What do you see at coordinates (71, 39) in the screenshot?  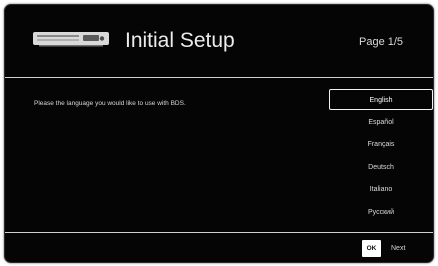 I see `disc-player-icon` at bounding box center [71, 39].